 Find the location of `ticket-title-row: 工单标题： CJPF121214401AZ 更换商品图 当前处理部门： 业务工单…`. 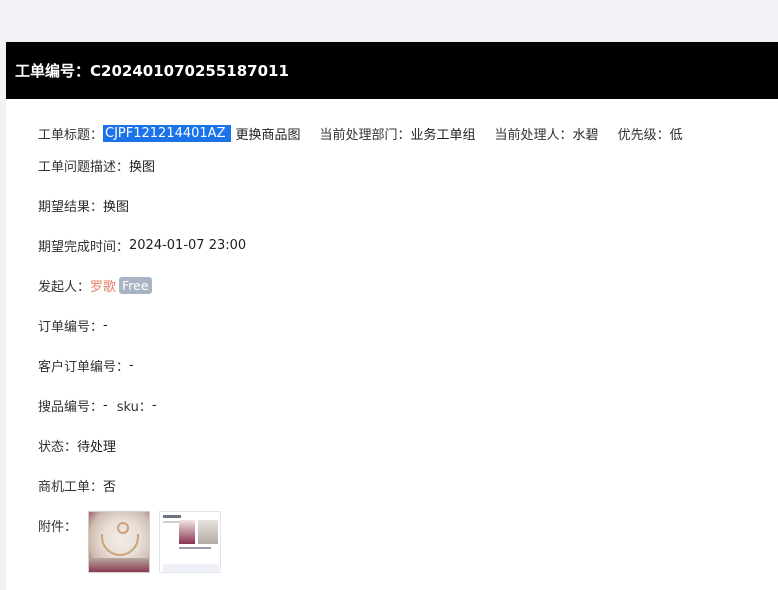

ticket-title-row: 工单标题： CJPF121214401AZ 更换商品图 当前处理部门： 业务工单… is located at coordinates (360, 133).